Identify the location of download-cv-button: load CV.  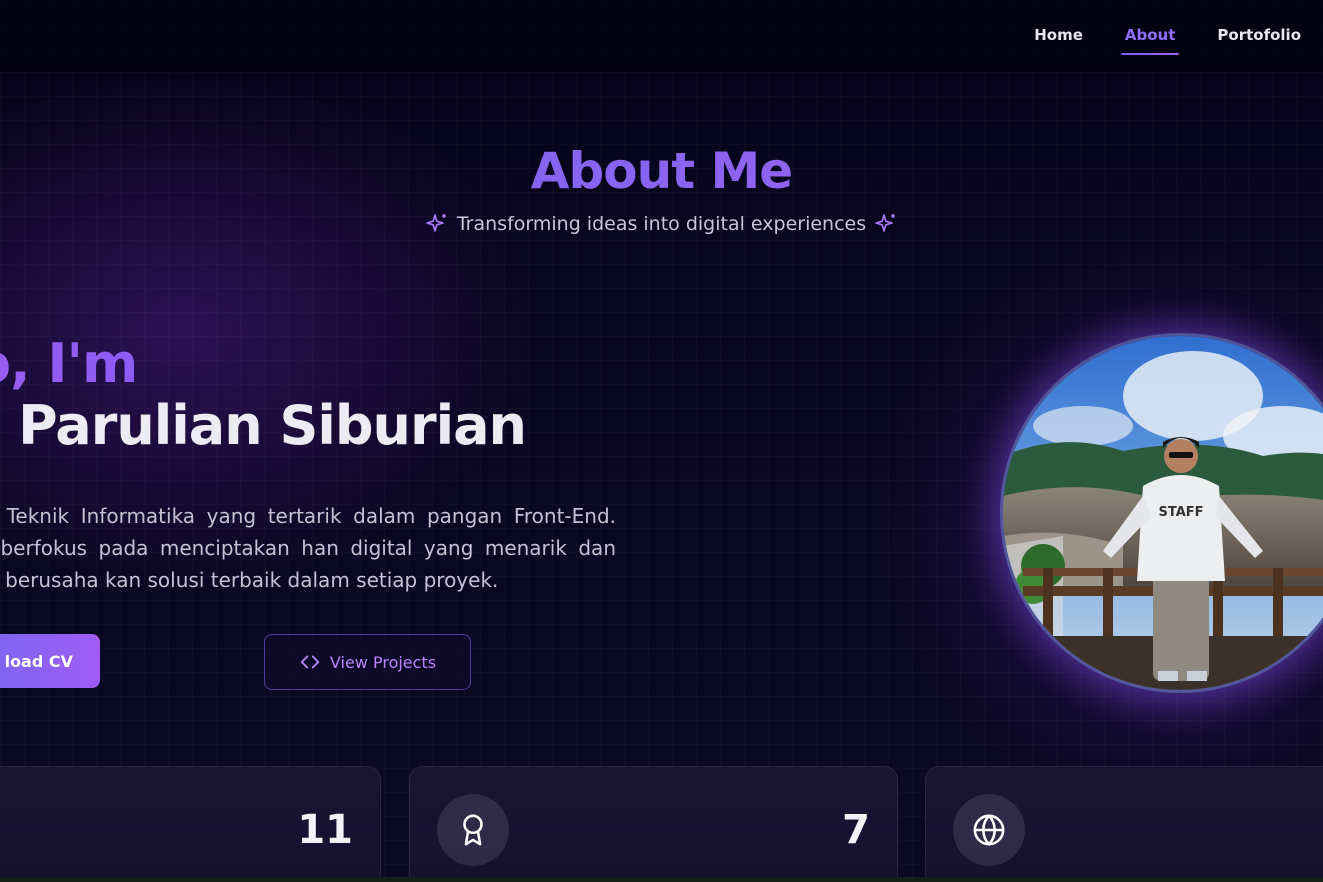
(50, 661).